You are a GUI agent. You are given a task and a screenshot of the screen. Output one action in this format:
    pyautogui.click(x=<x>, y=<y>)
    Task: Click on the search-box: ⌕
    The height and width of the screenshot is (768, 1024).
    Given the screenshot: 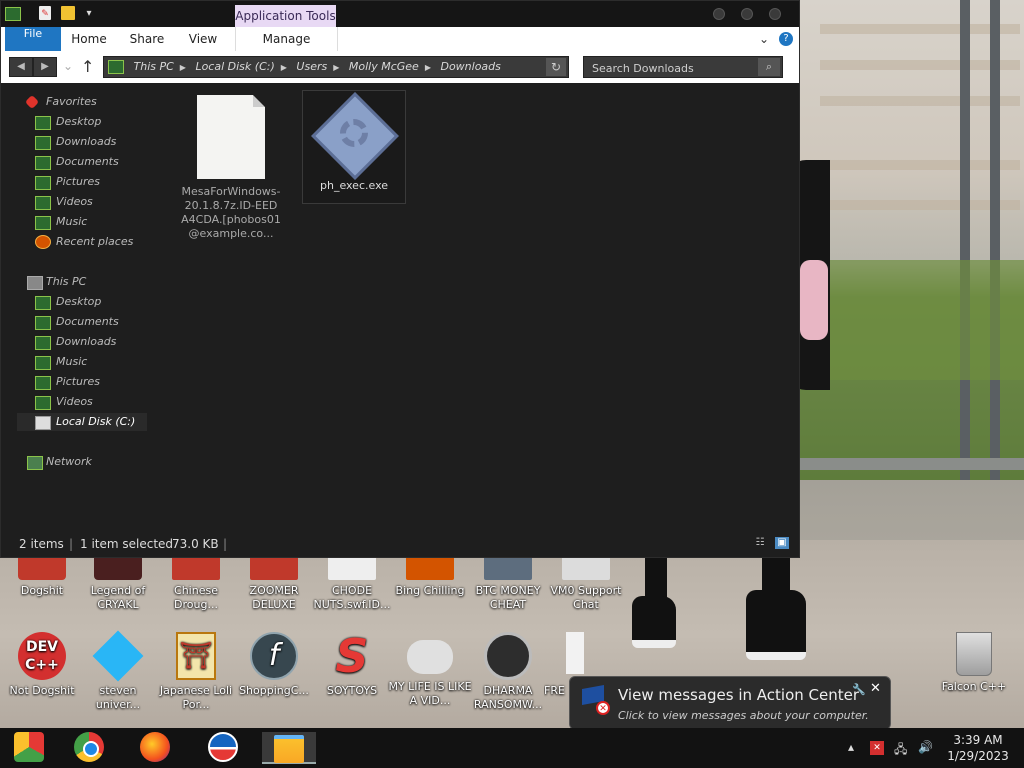 What is the action you would take?
    pyautogui.click(x=683, y=67)
    